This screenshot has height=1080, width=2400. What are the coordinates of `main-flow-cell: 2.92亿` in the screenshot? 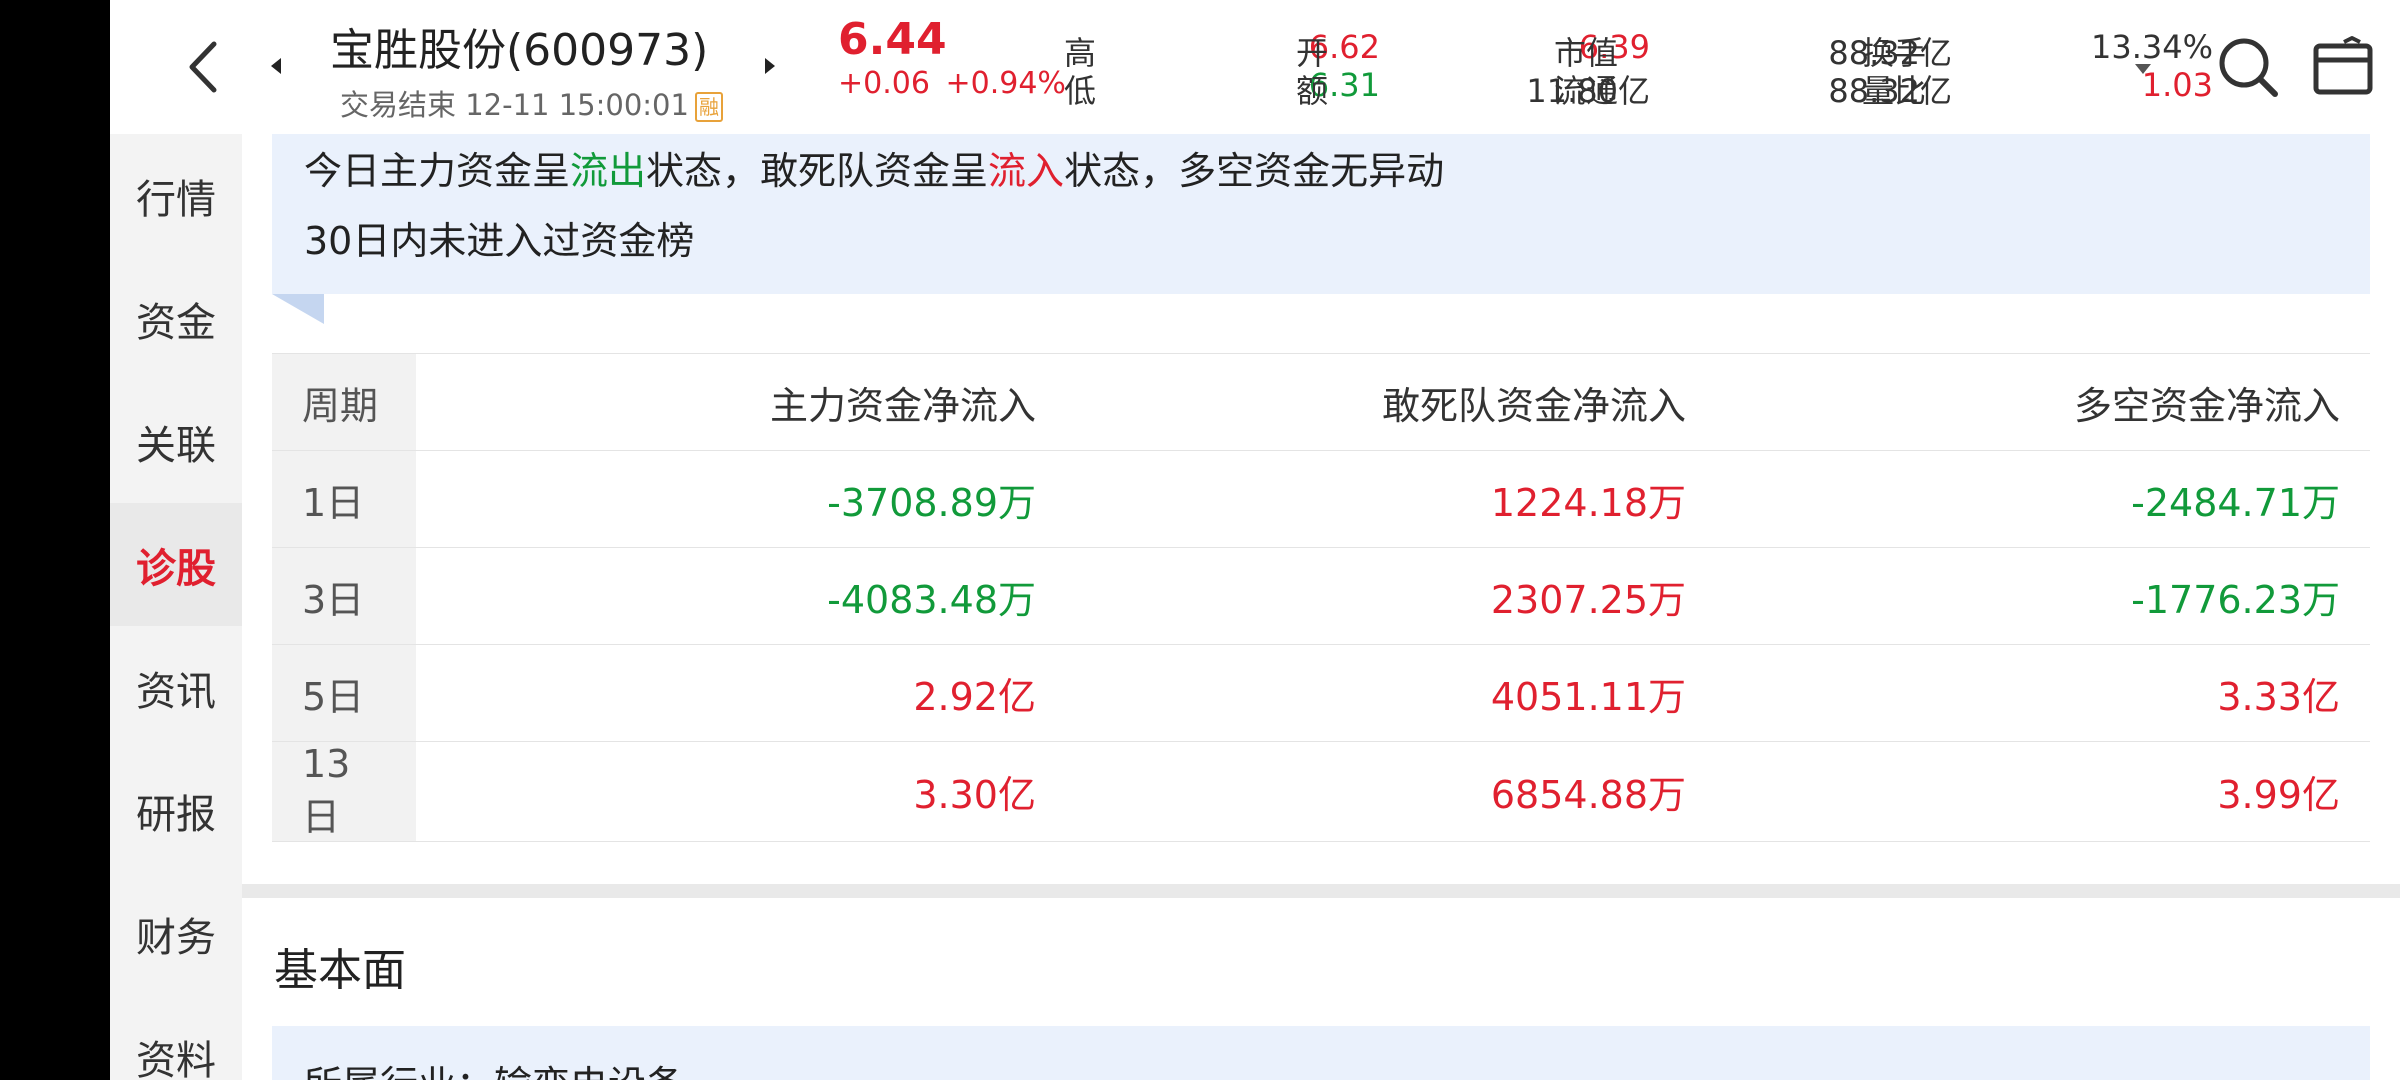 It's located at (741, 693).